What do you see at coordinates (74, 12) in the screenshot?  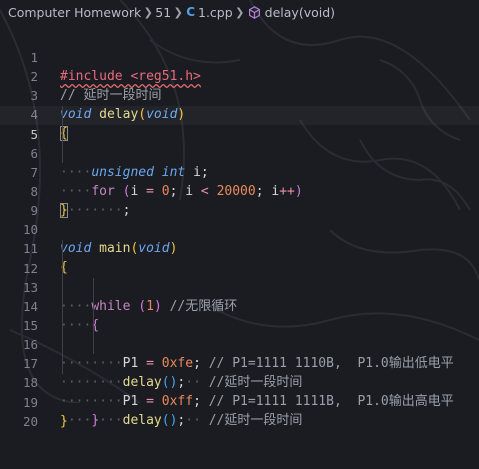 I see `breadcrumb-folder: Computer Homework` at bounding box center [74, 12].